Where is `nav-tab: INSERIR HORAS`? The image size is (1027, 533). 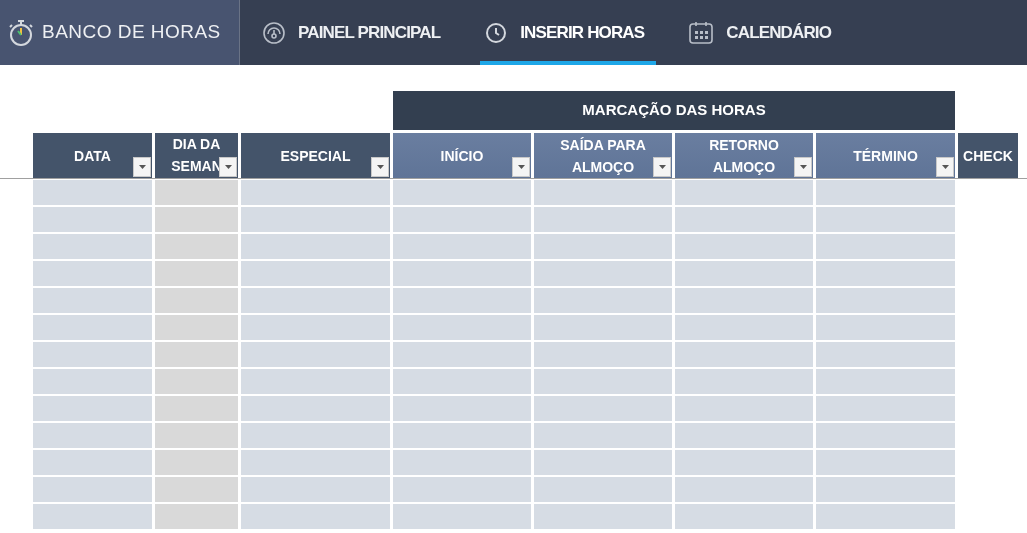 nav-tab: INSERIR HORAS is located at coordinates (564, 32).